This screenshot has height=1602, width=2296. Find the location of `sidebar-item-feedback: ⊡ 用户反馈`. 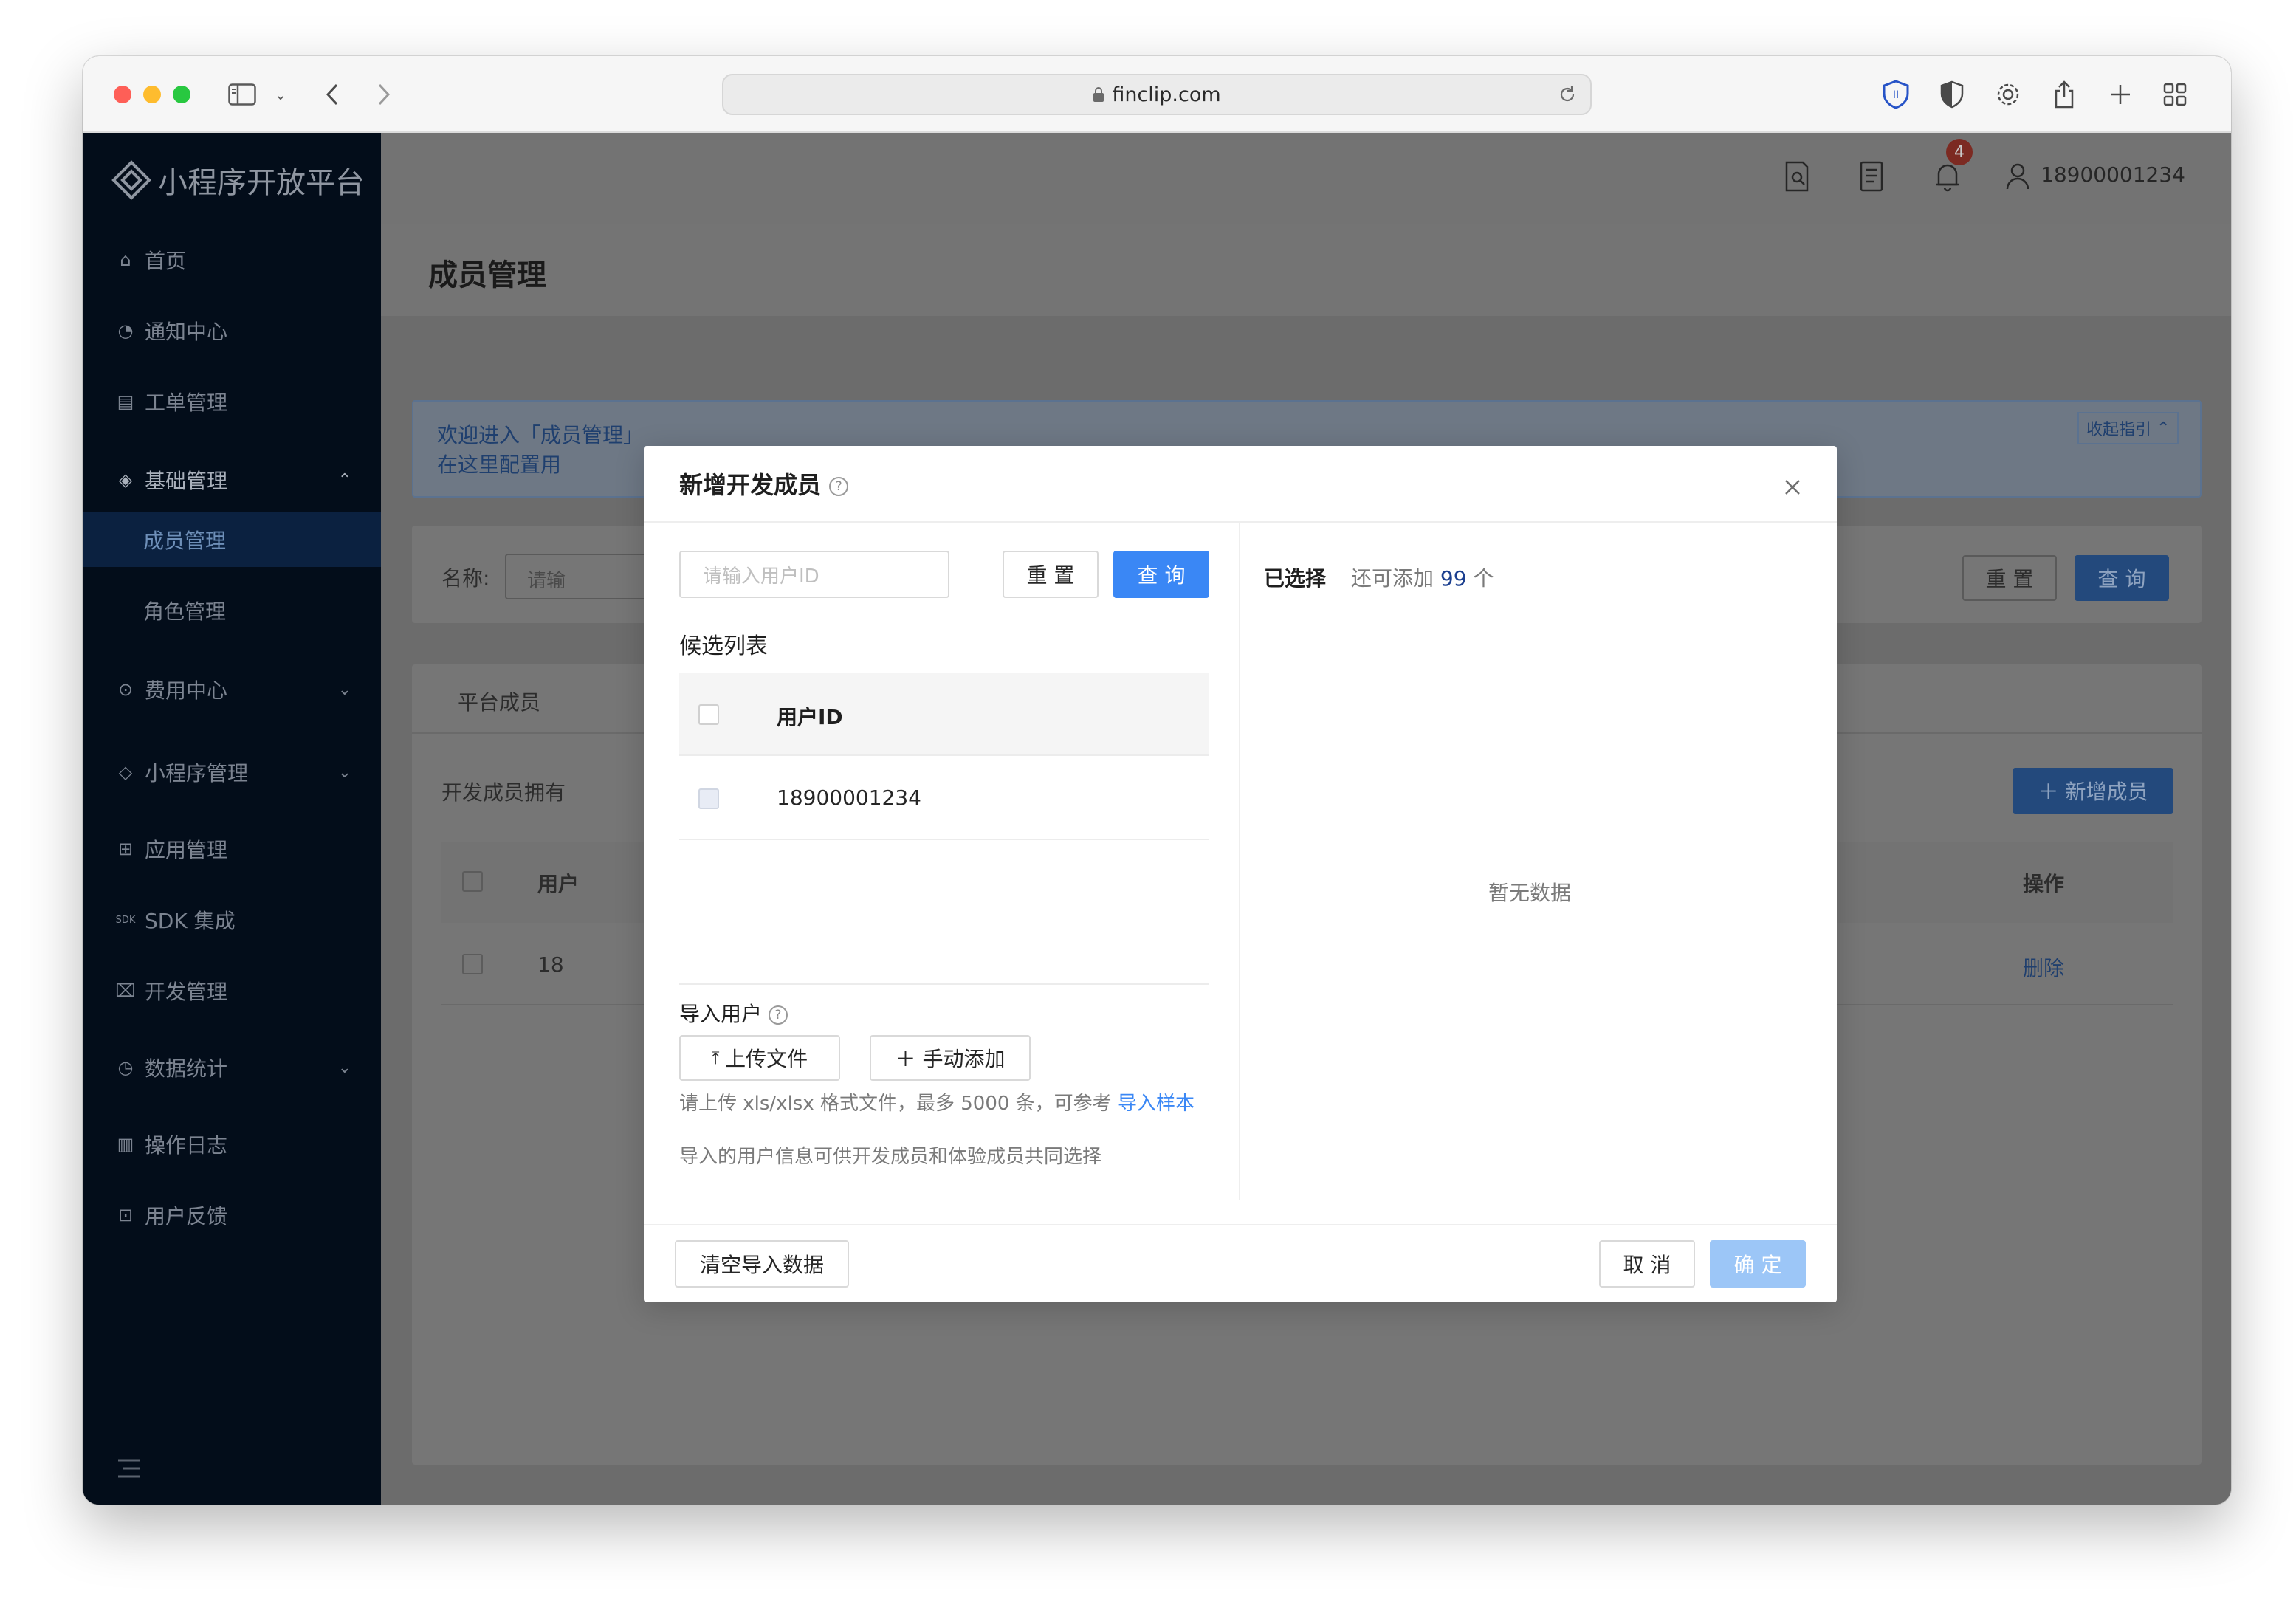

sidebar-item-feedback: ⊡ 用户反馈 is located at coordinates (232, 1215).